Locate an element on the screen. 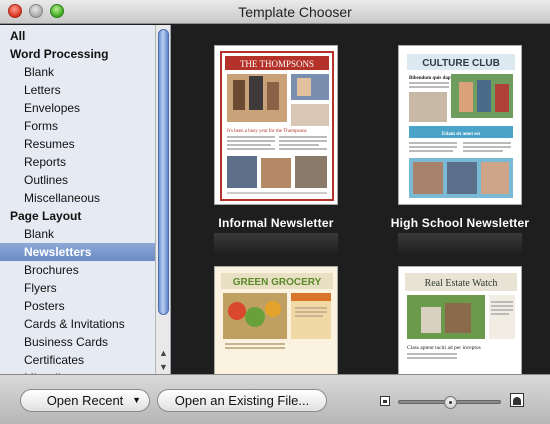 This screenshot has width=550, height=424. scroll-up-arrow-icon: ▲ is located at coordinates (163, 353).